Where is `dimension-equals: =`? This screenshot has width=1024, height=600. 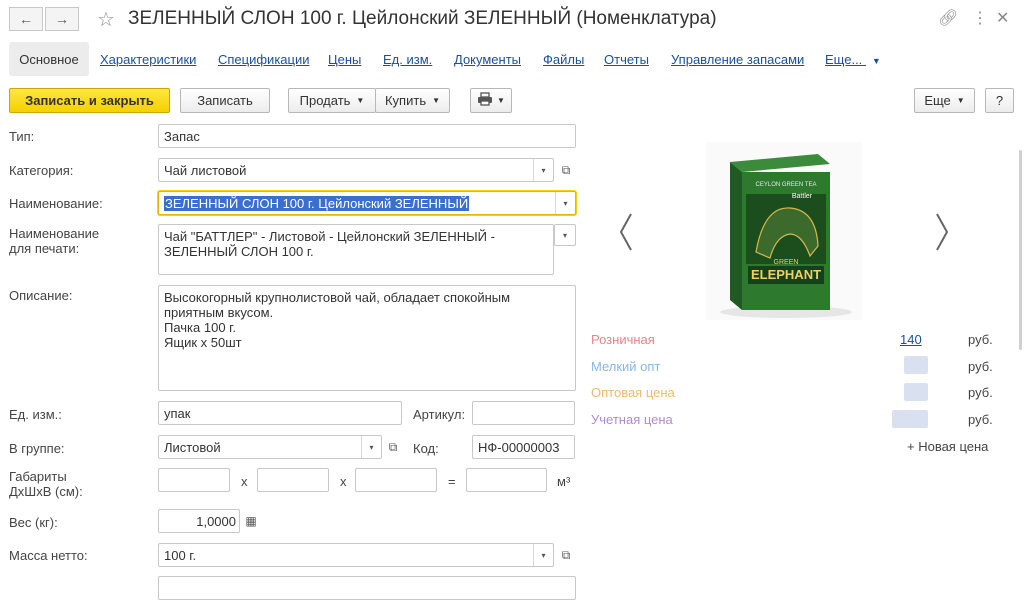 dimension-equals: = is located at coordinates (452, 481).